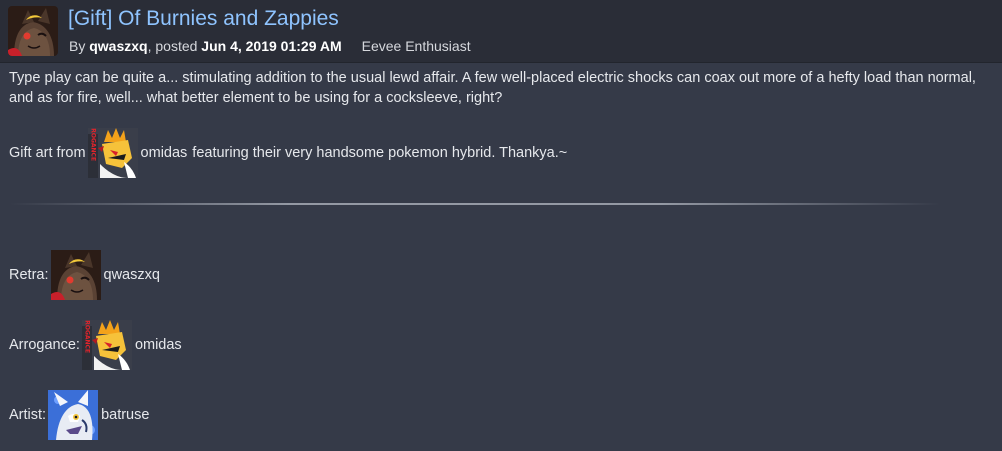 This screenshot has width=1002, height=451. What do you see at coordinates (79, 46) in the screenshot?
I see `byline-prefix: By` at bounding box center [79, 46].